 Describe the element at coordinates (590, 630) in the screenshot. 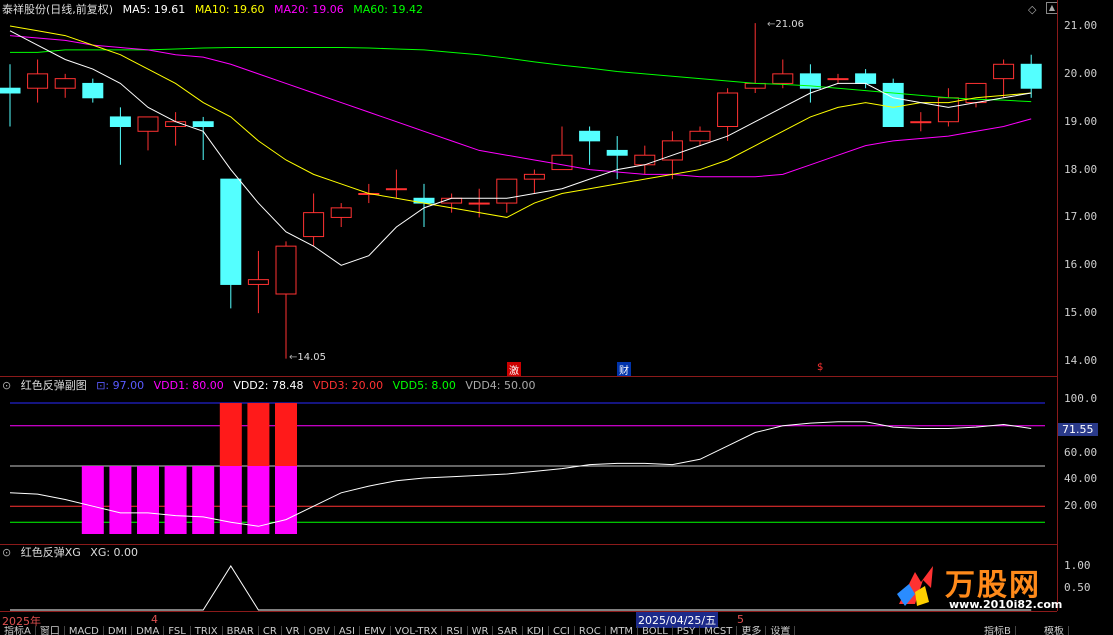

I see `indicator-tab: ROC` at that location.